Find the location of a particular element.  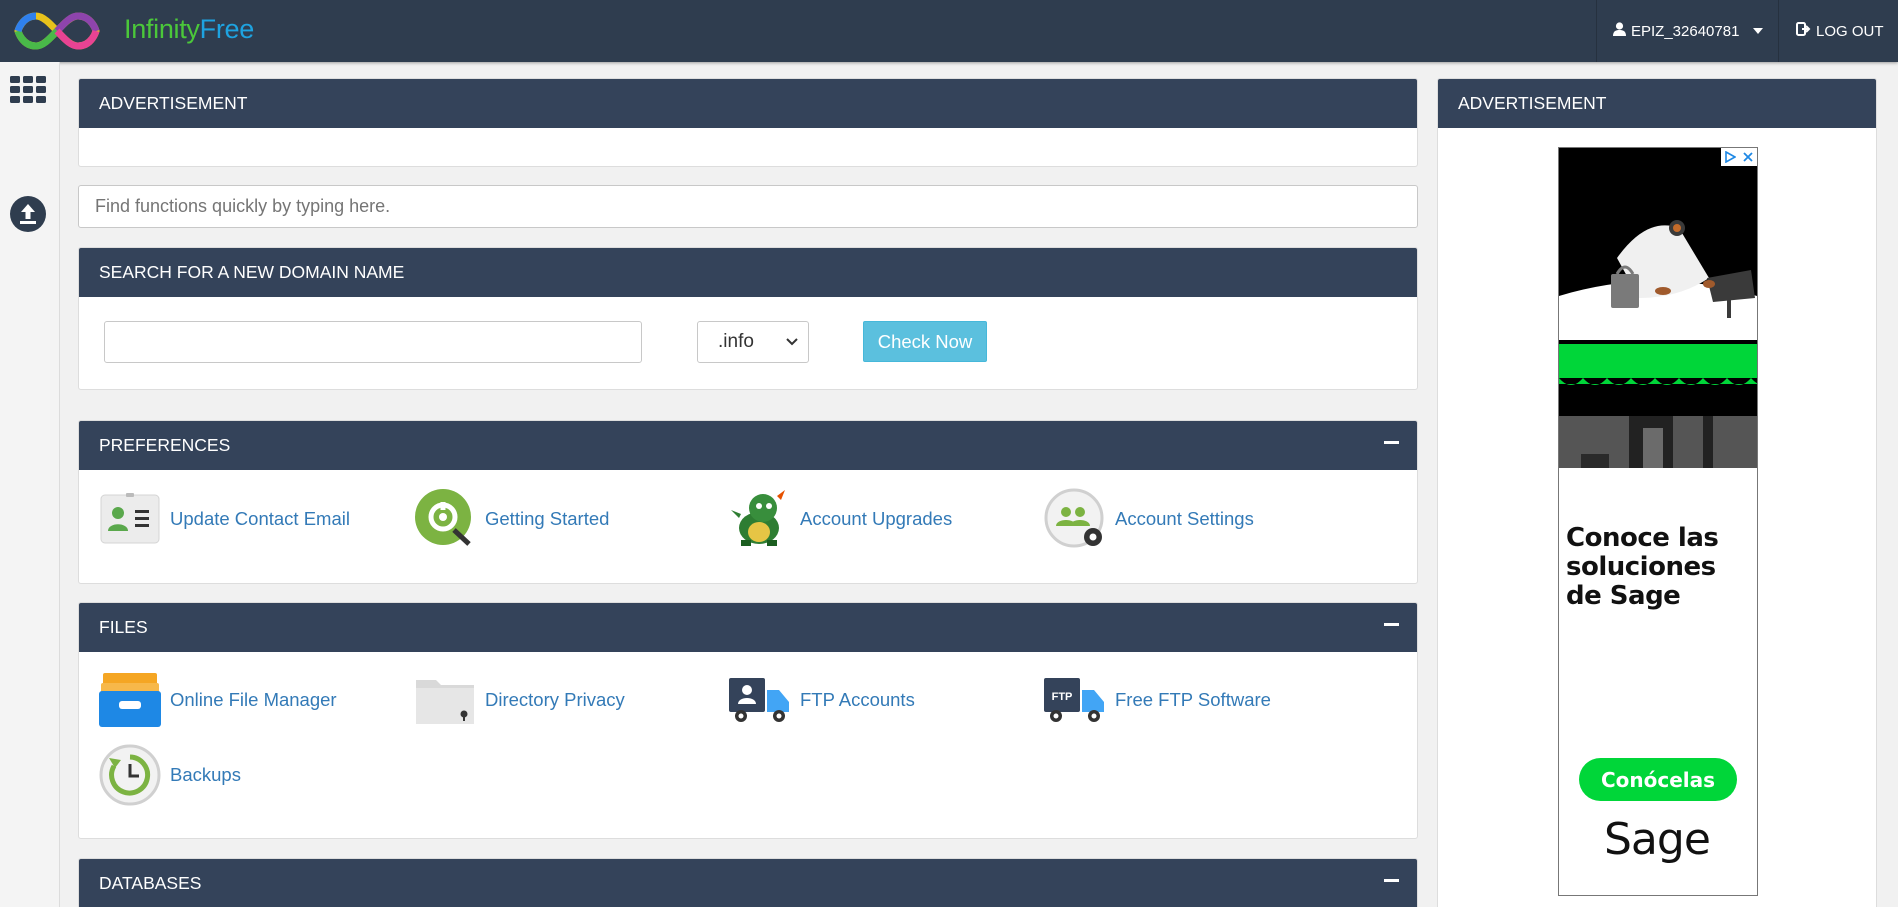

directory-privacy-link: Directory Privacy is located at coordinates (519, 700).